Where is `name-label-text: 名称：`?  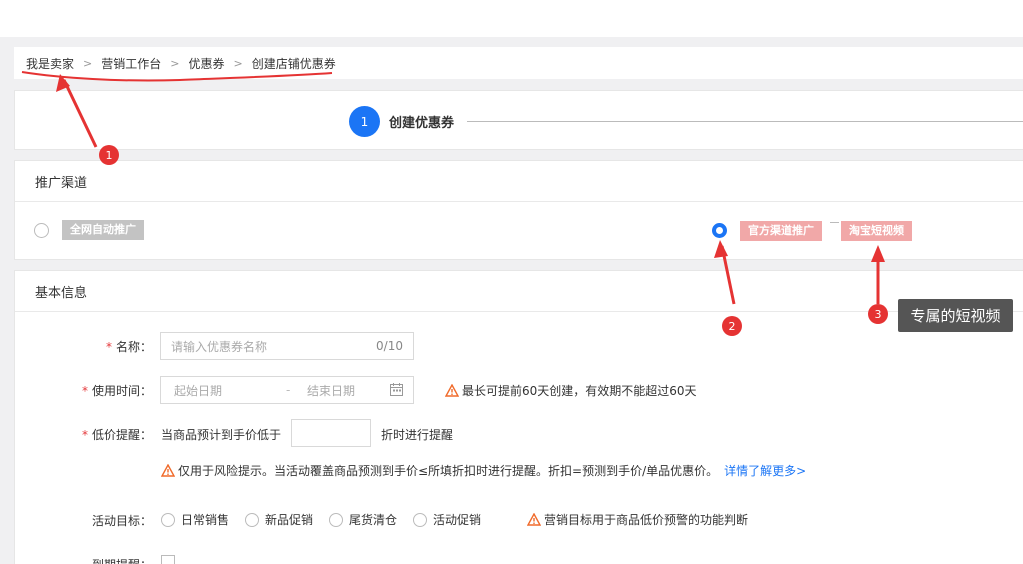
name-label-text: 名称： is located at coordinates (133, 347).